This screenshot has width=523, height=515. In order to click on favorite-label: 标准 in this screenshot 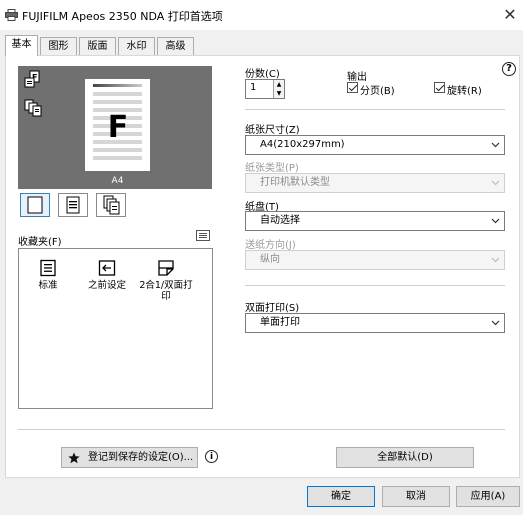, I will do `click(48, 285)`.